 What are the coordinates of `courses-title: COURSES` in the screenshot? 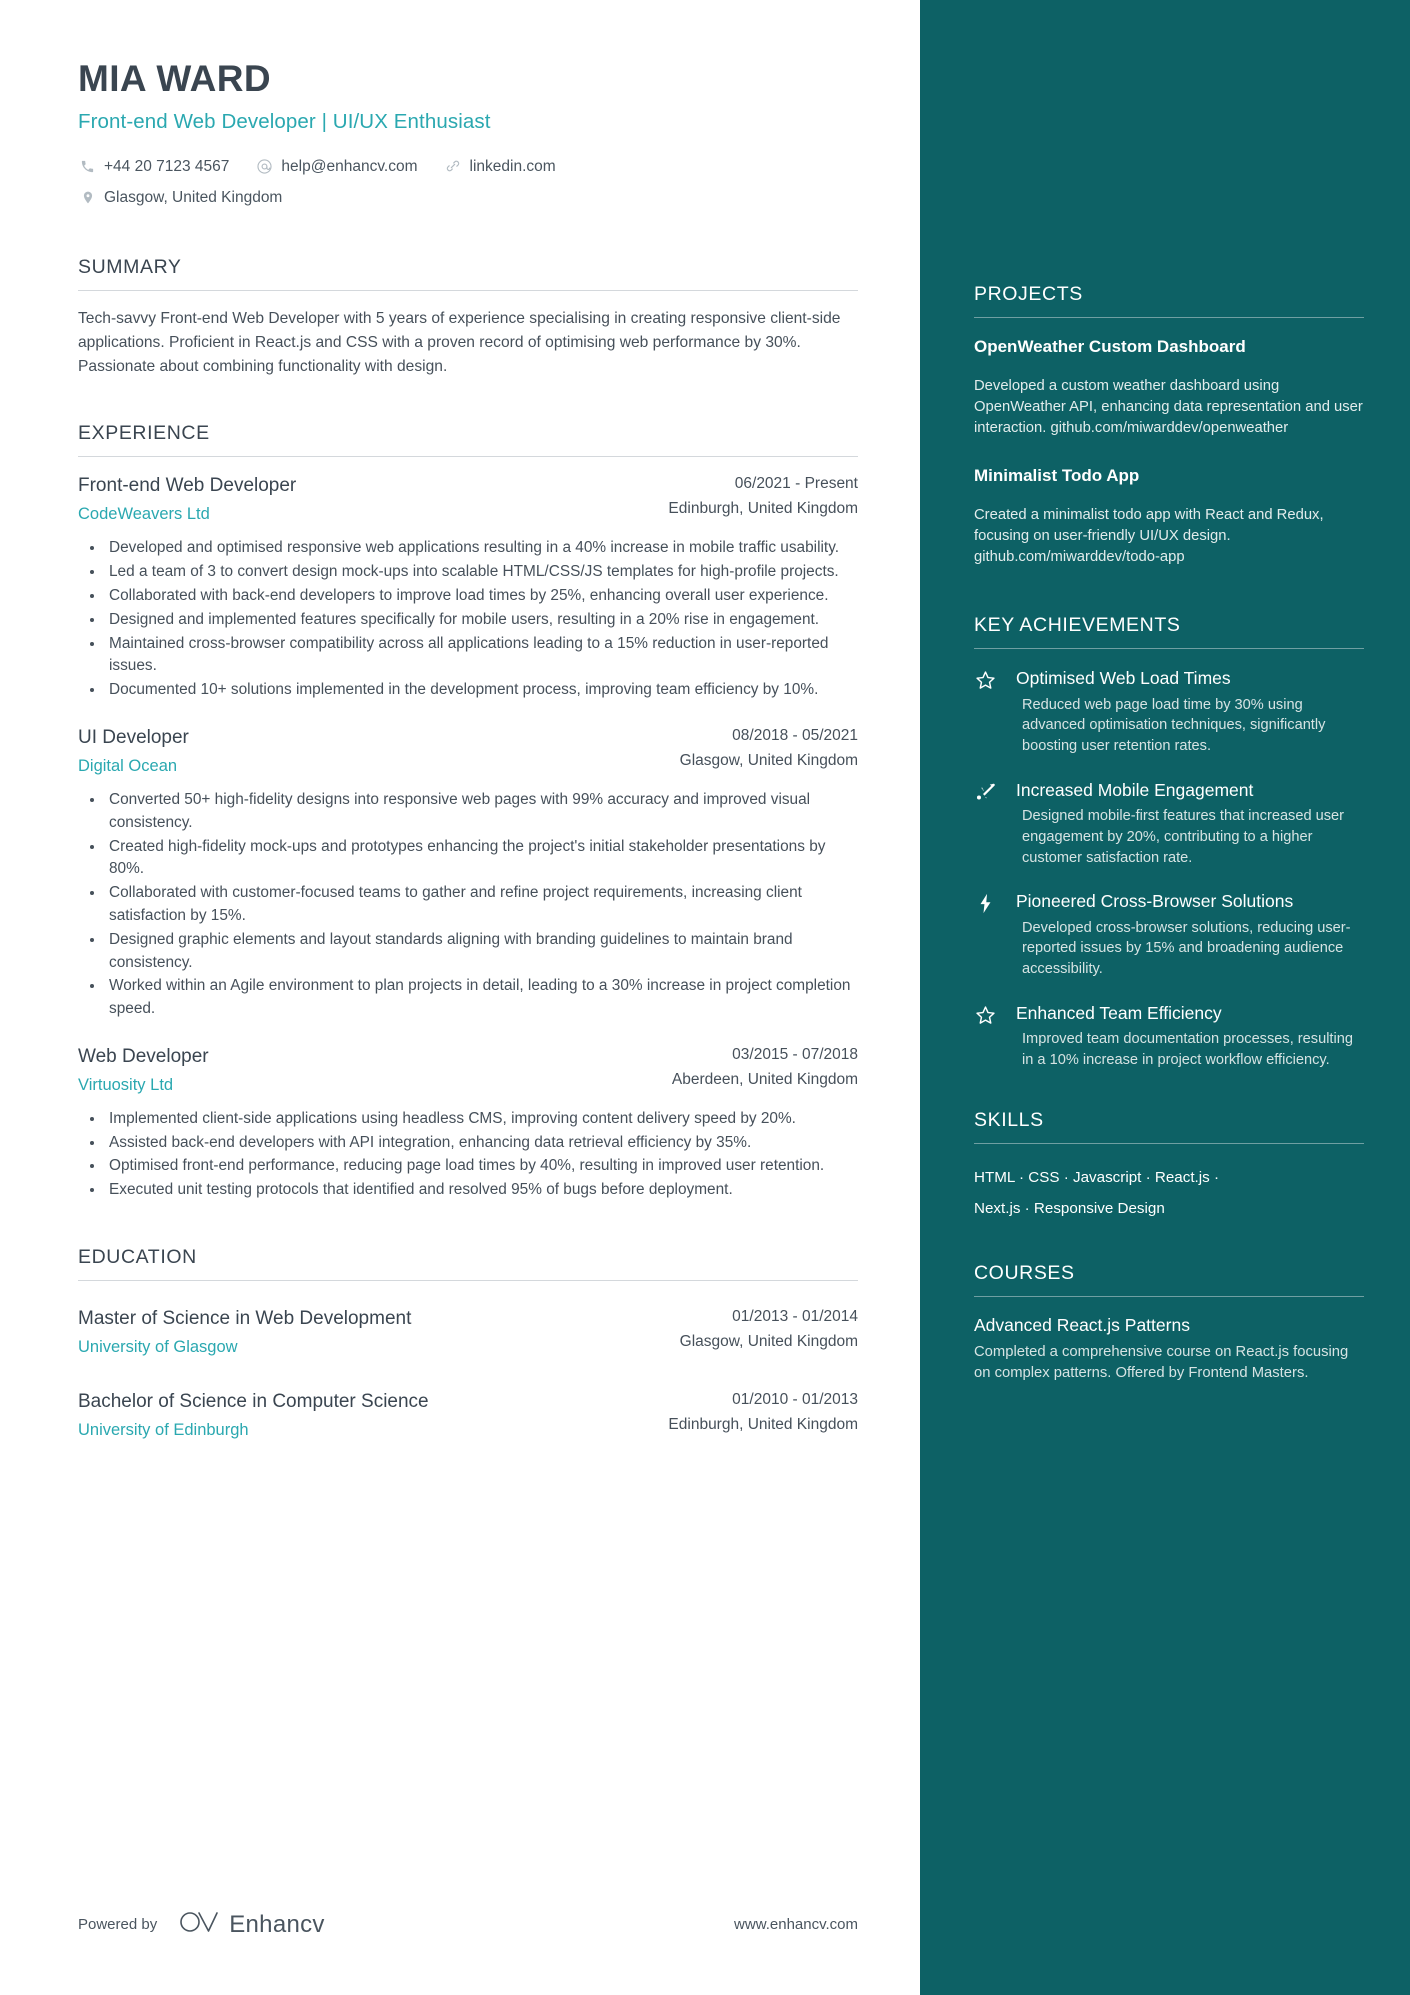 It's located at (1169, 1279).